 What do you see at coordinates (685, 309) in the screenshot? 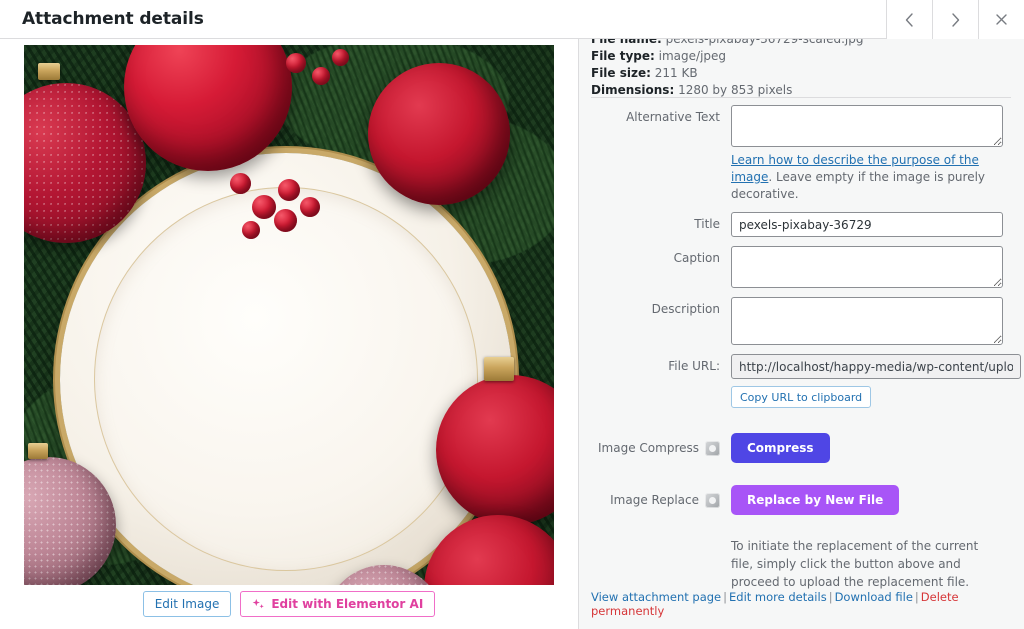
I see `description-label: Description` at bounding box center [685, 309].